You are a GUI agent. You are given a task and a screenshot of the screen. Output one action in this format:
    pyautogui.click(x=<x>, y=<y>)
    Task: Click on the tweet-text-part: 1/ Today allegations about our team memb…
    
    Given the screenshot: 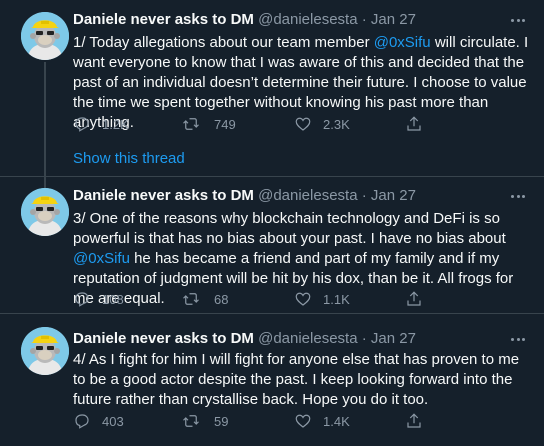 What is the action you would take?
    pyautogui.click(x=223, y=42)
    